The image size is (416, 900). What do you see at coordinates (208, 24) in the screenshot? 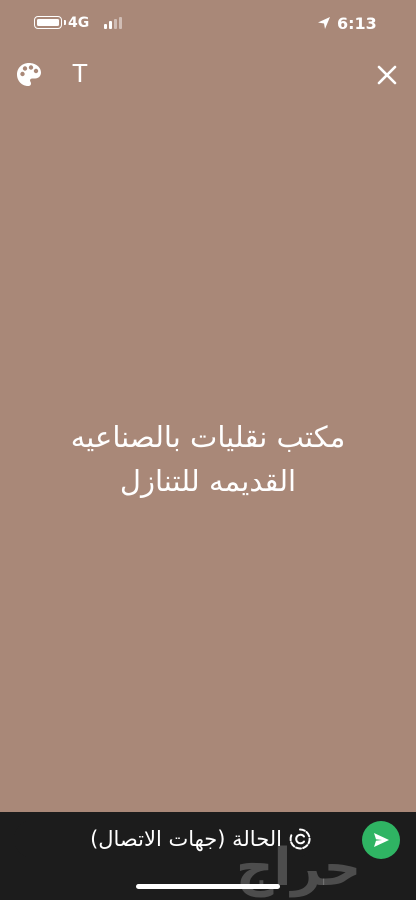
I see `status-bar: 4G 6:13` at bounding box center [208, 24].